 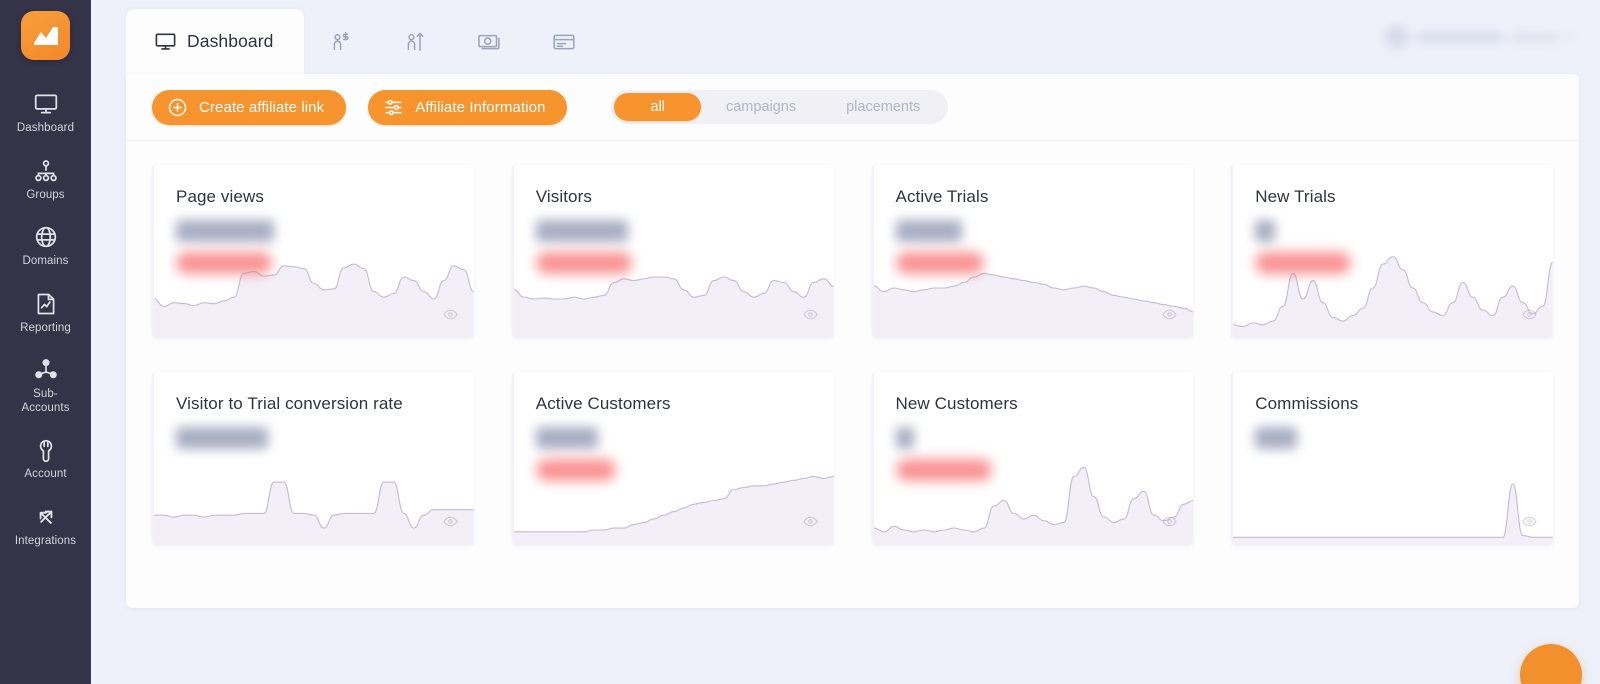 I want to click on tab-billing, so click(x=564, y=41).